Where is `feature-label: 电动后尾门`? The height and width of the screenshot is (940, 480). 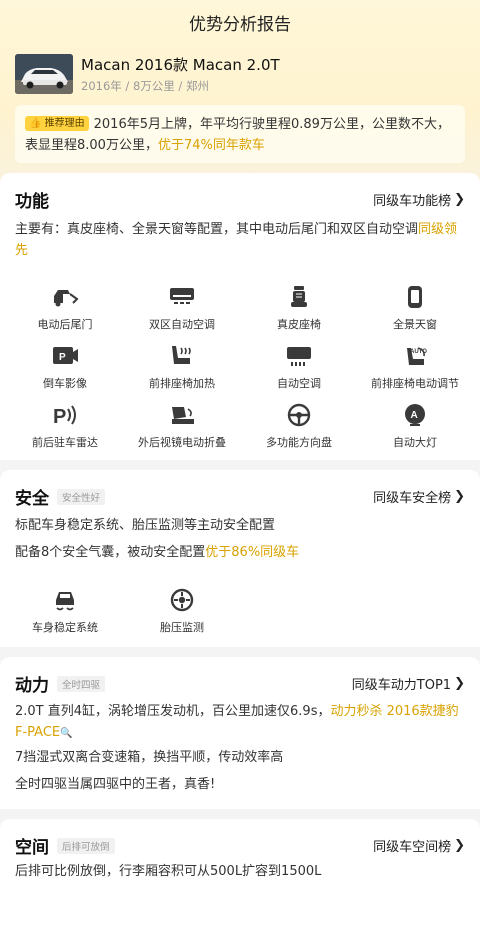
feature-label: 电动后尾门 is located at coordinates (65, 324).